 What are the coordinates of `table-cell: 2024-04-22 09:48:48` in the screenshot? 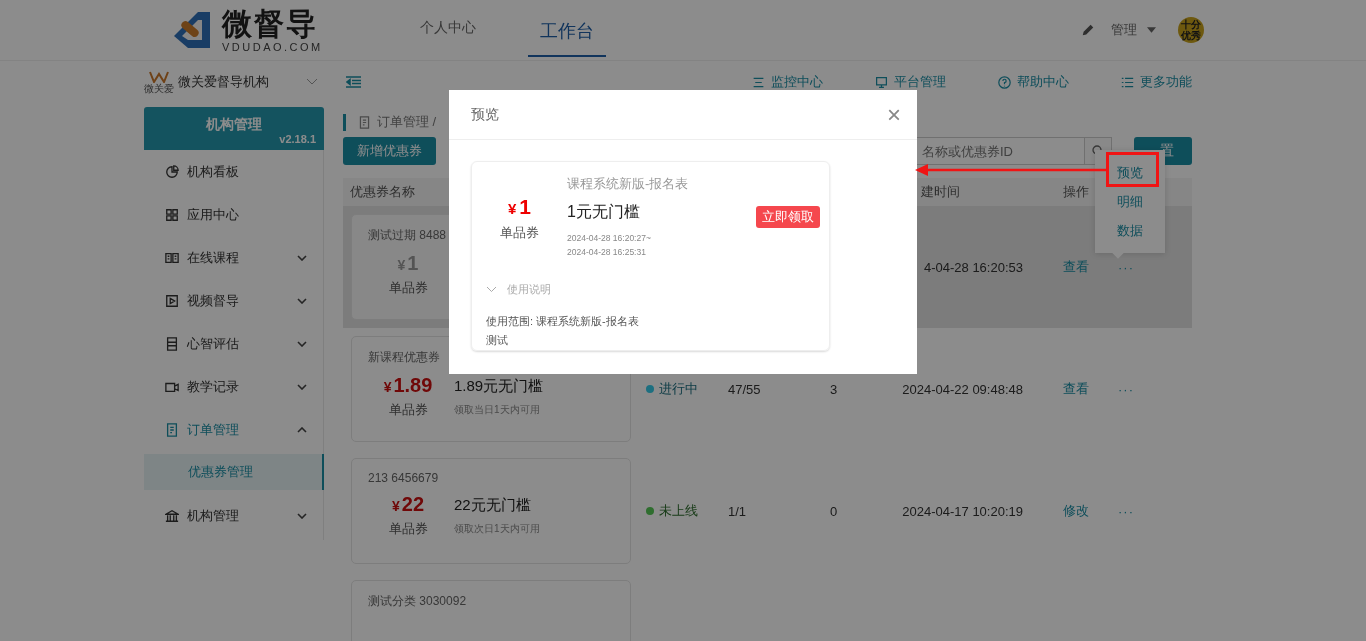 It's located at (962, 389).